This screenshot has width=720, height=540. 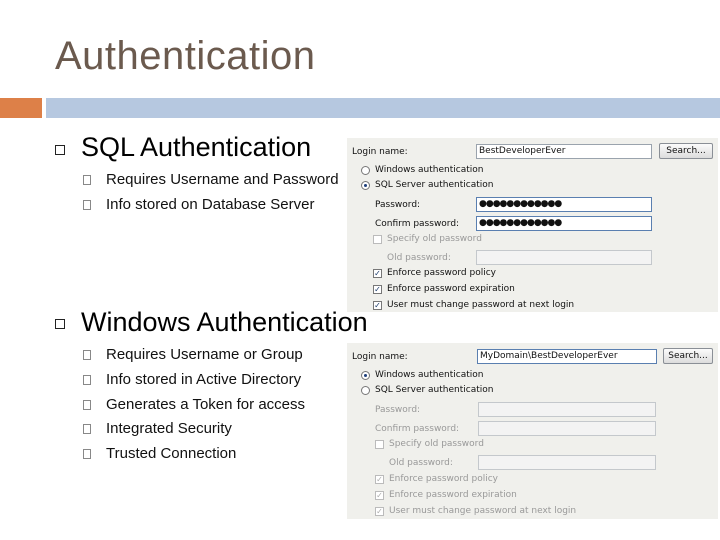 I want to click on bullet-text: Info stored in Active Directory, so click(x=204, y=379).